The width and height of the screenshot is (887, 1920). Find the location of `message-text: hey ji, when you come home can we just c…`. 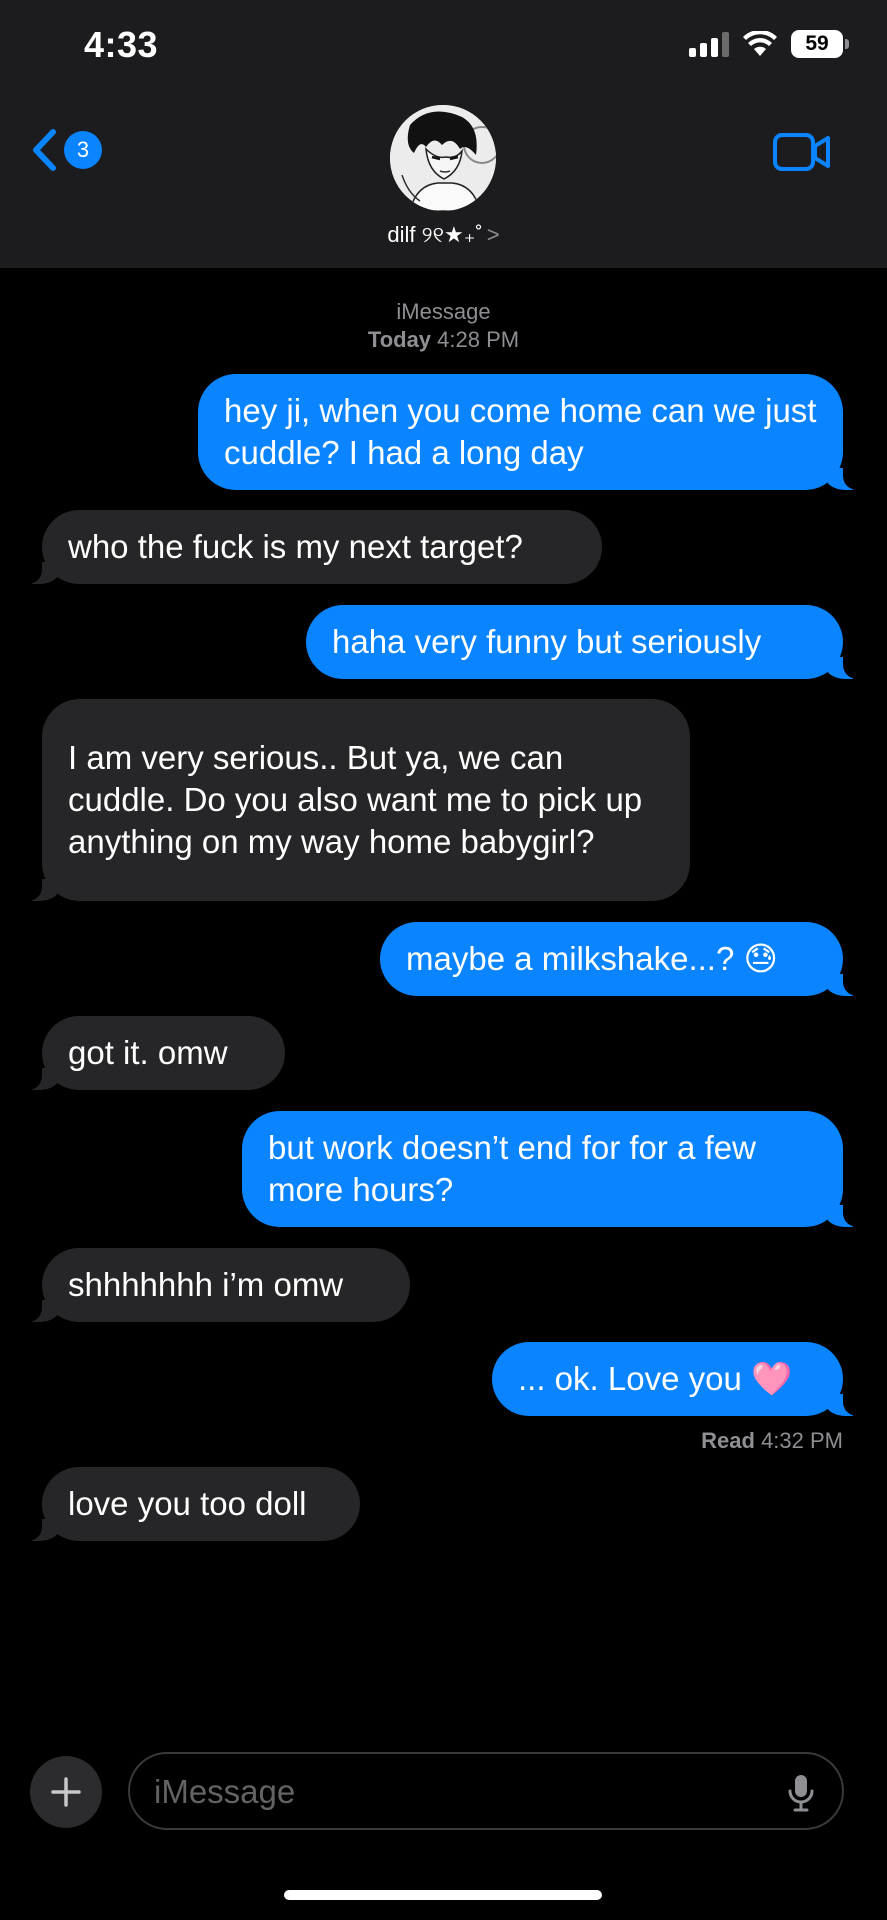

message-text: hey ji, when you come home can we just c… is located at coordinates (520, 431).